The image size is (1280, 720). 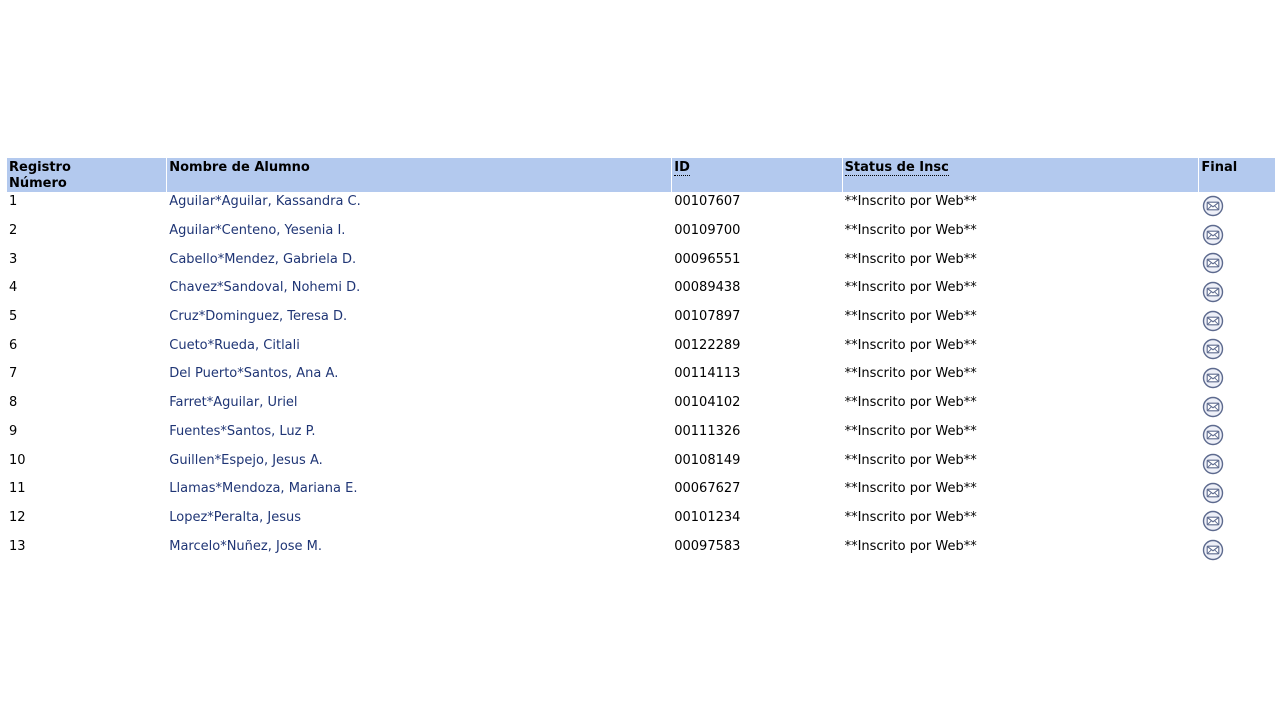 I want to click on student-name-link: Chavez*Sandoval, Nohemi D., so click(x=264, y=287).